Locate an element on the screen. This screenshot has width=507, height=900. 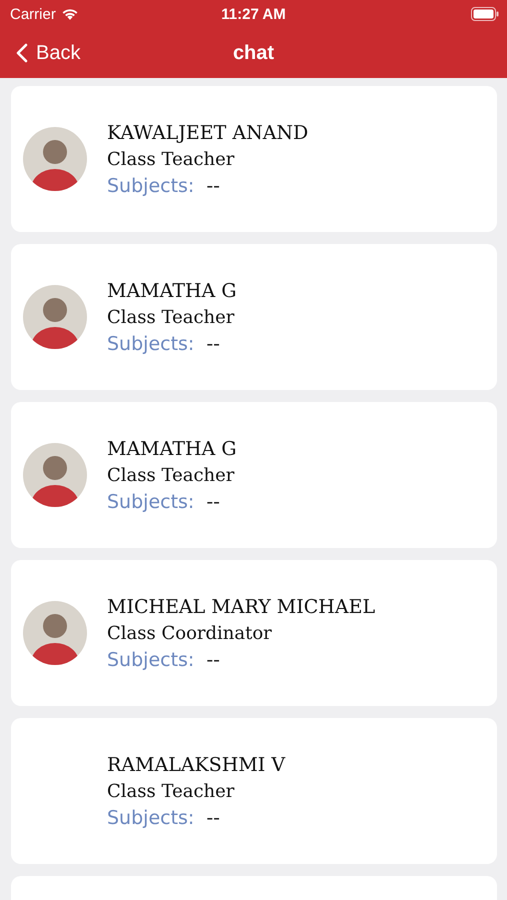
wifi-icon is located at coordinates (69, 14).